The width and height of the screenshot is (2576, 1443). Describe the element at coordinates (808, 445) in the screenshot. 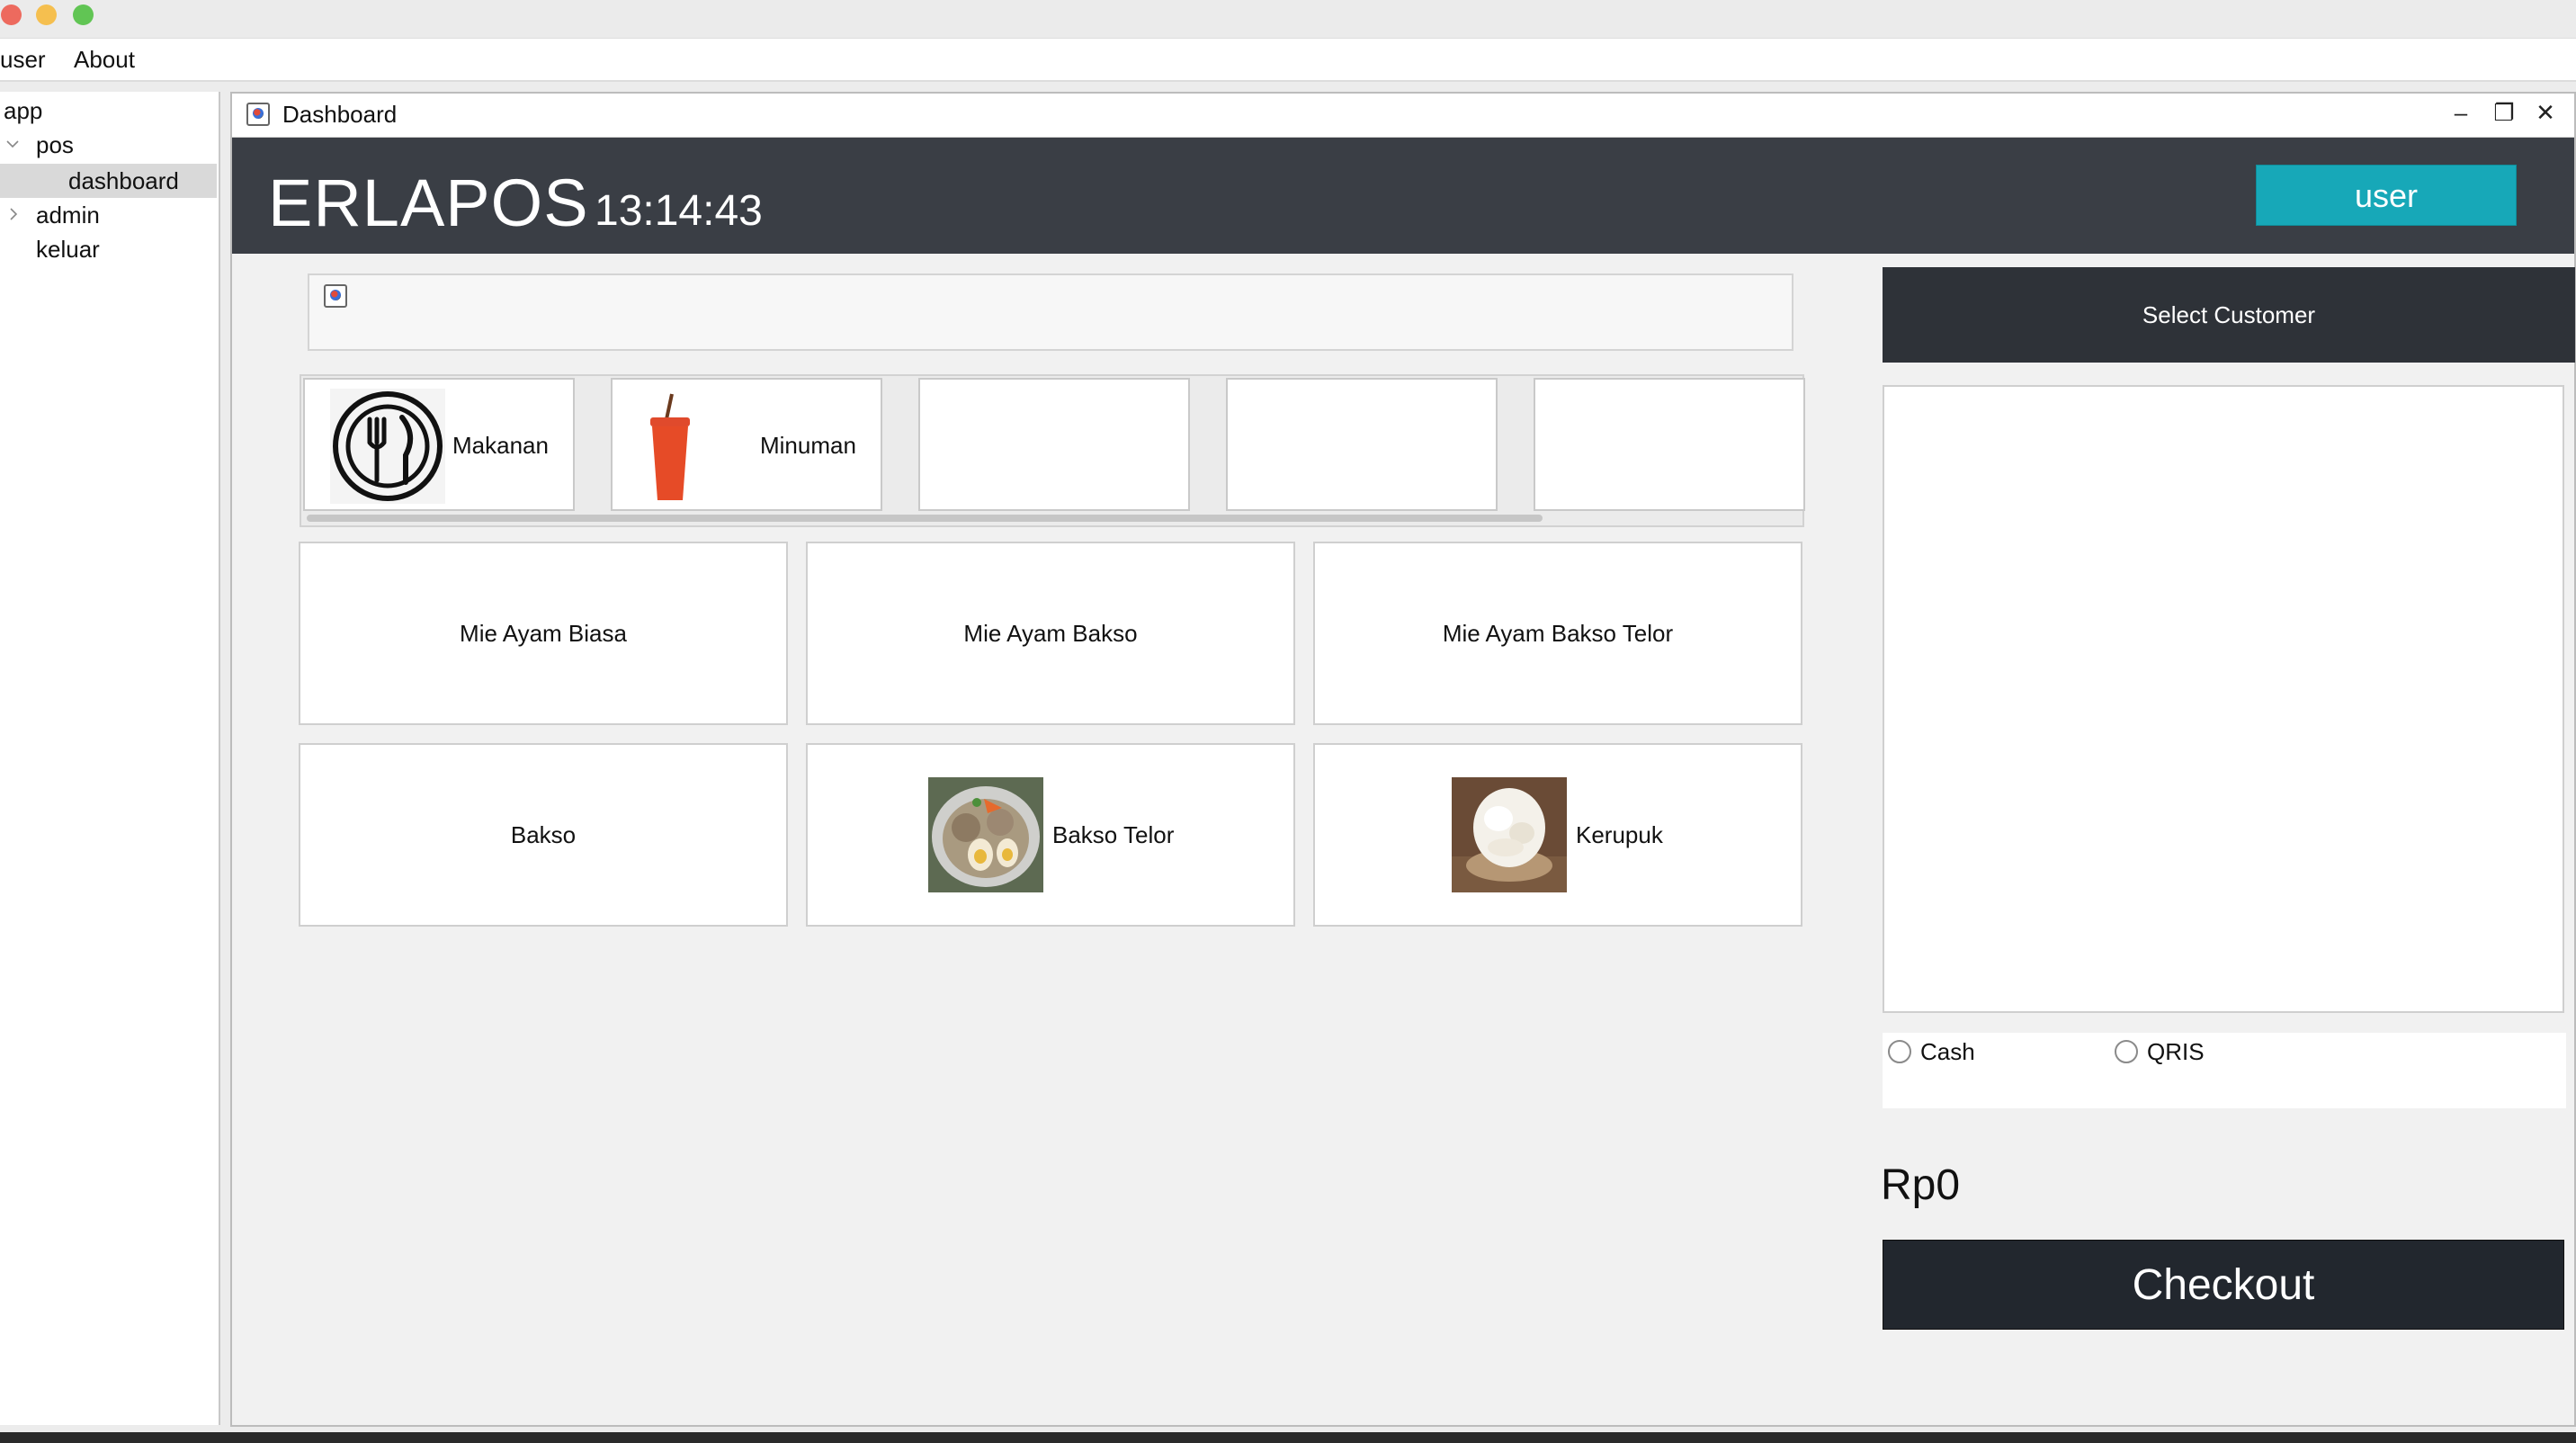

I see `category-label: Minuman` at that location.